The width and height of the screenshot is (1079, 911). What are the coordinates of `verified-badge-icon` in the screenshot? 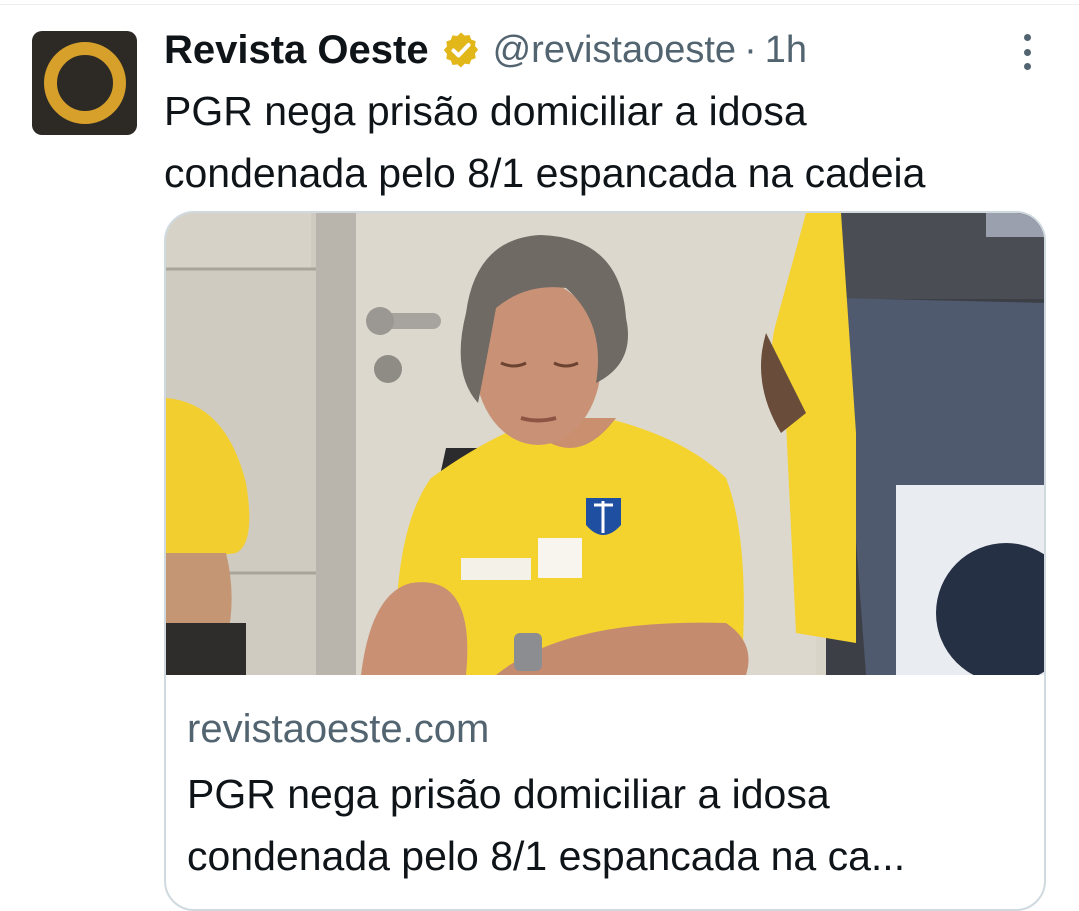 It's located at (460, 50).